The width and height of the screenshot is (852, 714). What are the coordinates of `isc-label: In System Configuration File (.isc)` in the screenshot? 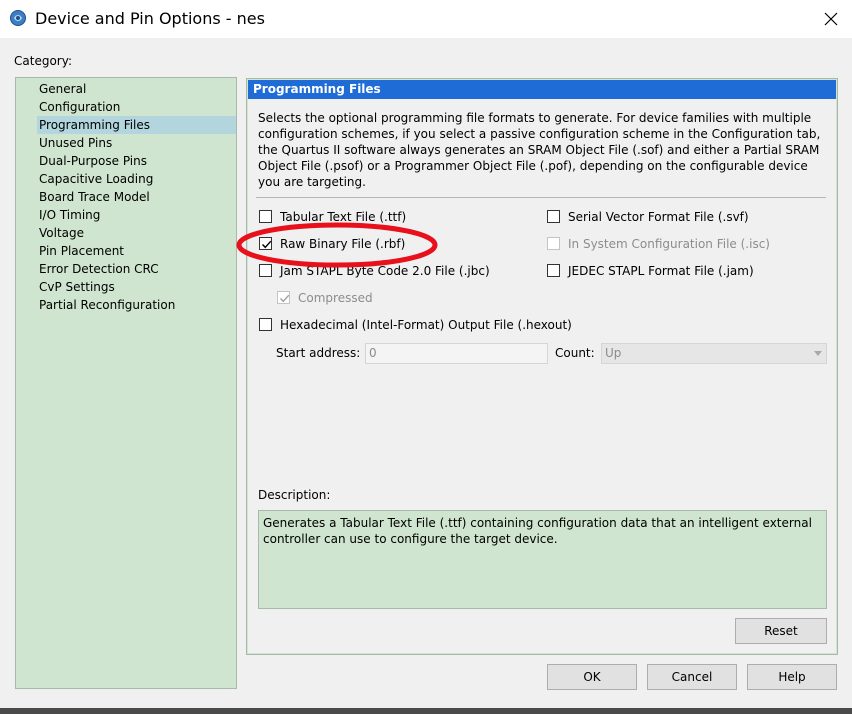 It's located at (669, 244).